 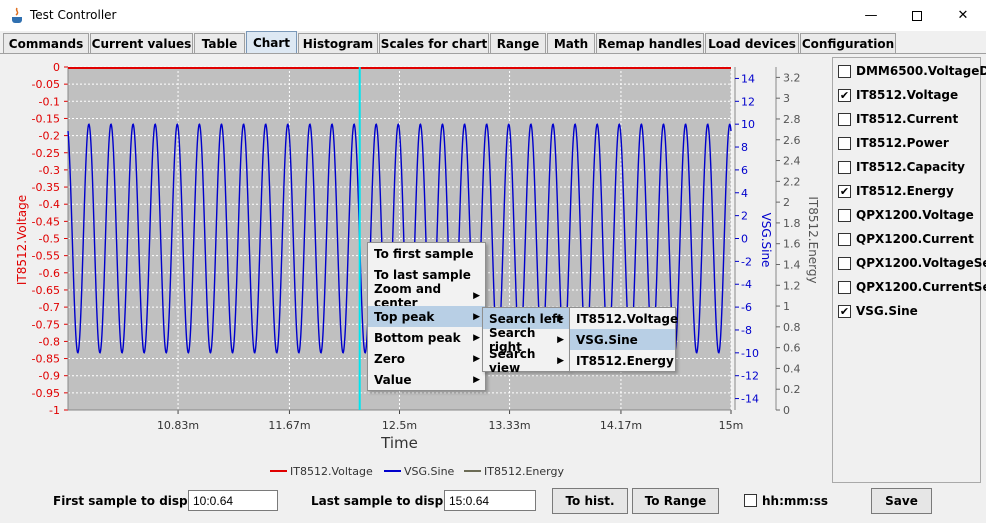 What do you see at coordinates (56, 67) in the screenshot?
I see `y-left-tick-label: 0` at bounding box center [56, 67].